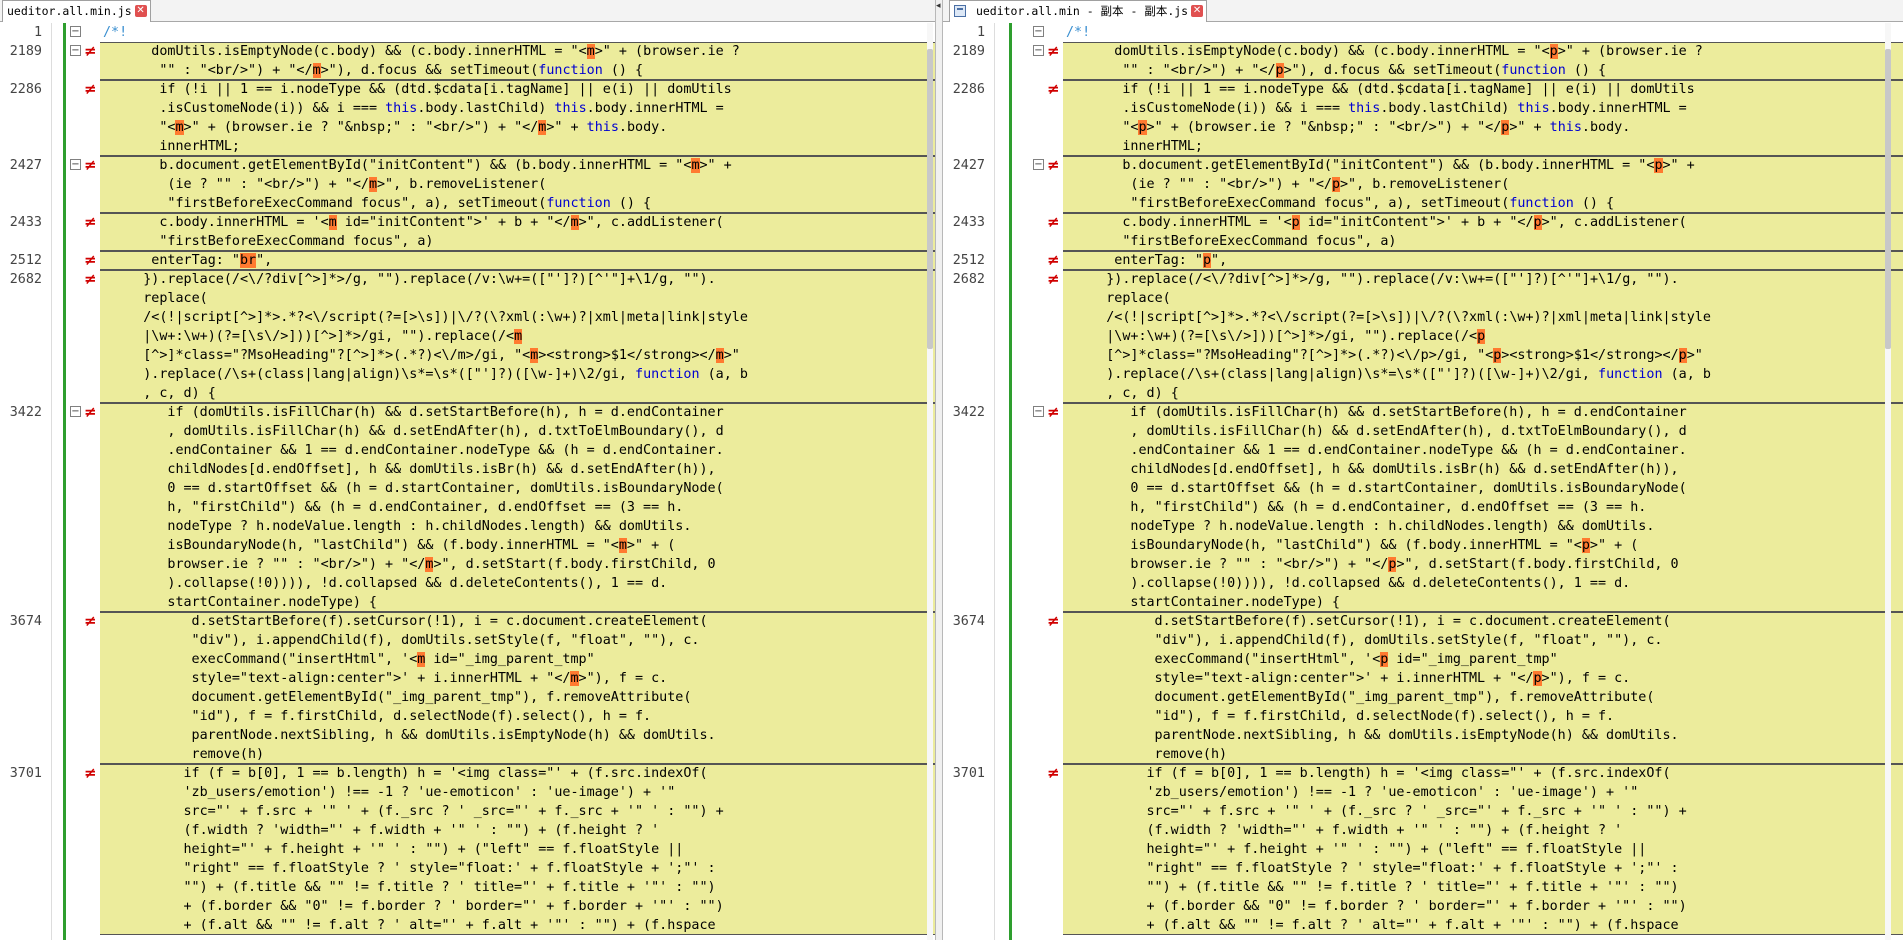 This screenshot has height=940, width=1903. Describe the element at coordinates (939, 470) in the screenshot. I see `pane-splitter: ◂` at that location.